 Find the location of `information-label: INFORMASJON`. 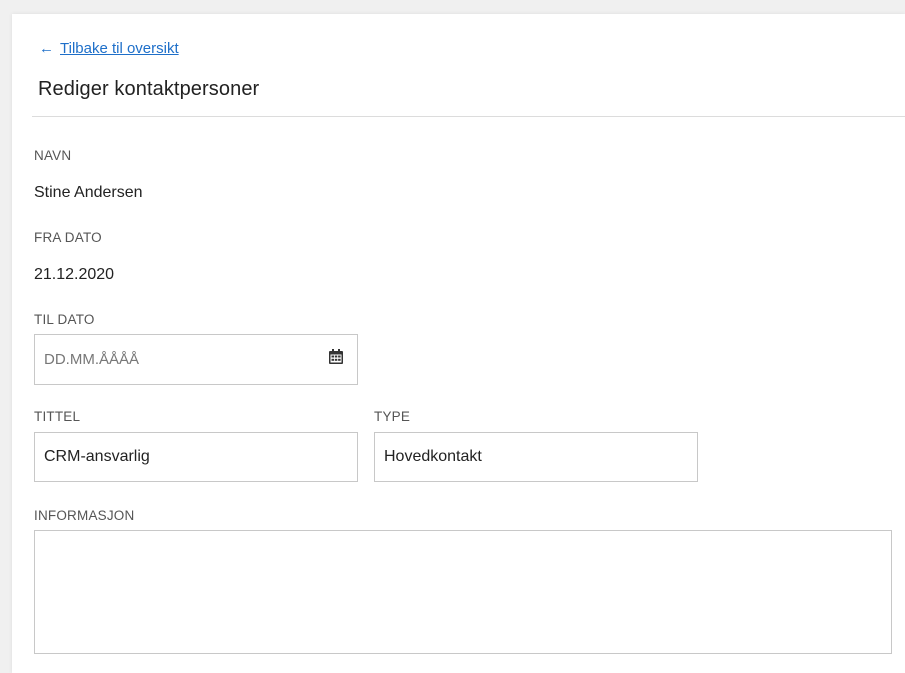

information-label: INFORMASJON is located at coordinates (84, 515).